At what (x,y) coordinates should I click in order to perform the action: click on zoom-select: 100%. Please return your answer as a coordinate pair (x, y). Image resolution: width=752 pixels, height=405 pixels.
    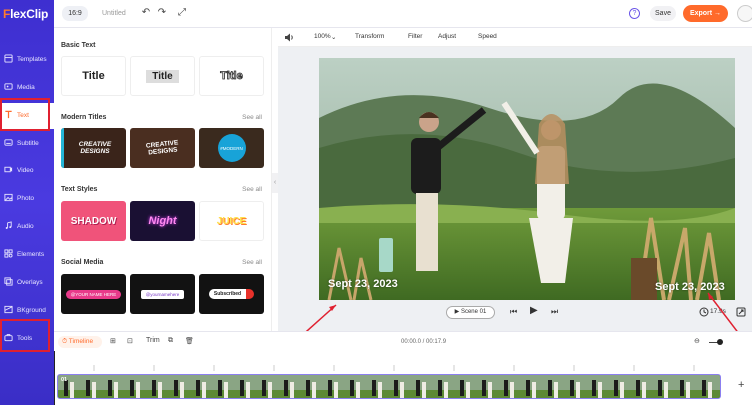
    Looking at the image, I should click on (322, 36).